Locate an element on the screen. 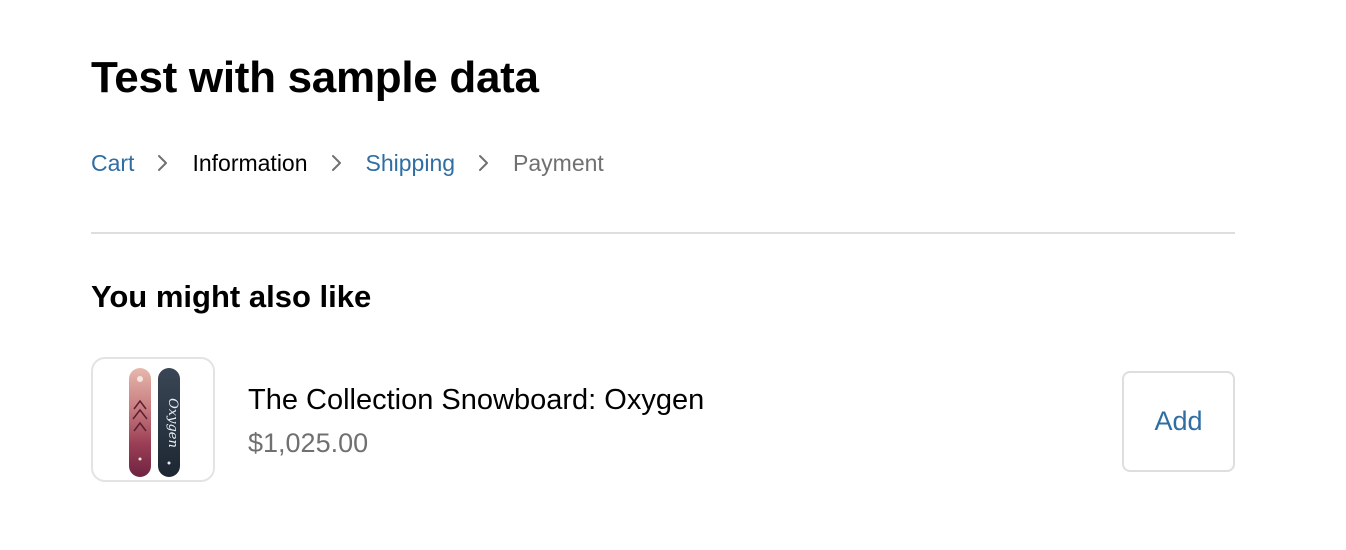 The height and width of the screenshot is (550, 1346). breadcrumb-cart: Cart is located at coordinates (112, 163).